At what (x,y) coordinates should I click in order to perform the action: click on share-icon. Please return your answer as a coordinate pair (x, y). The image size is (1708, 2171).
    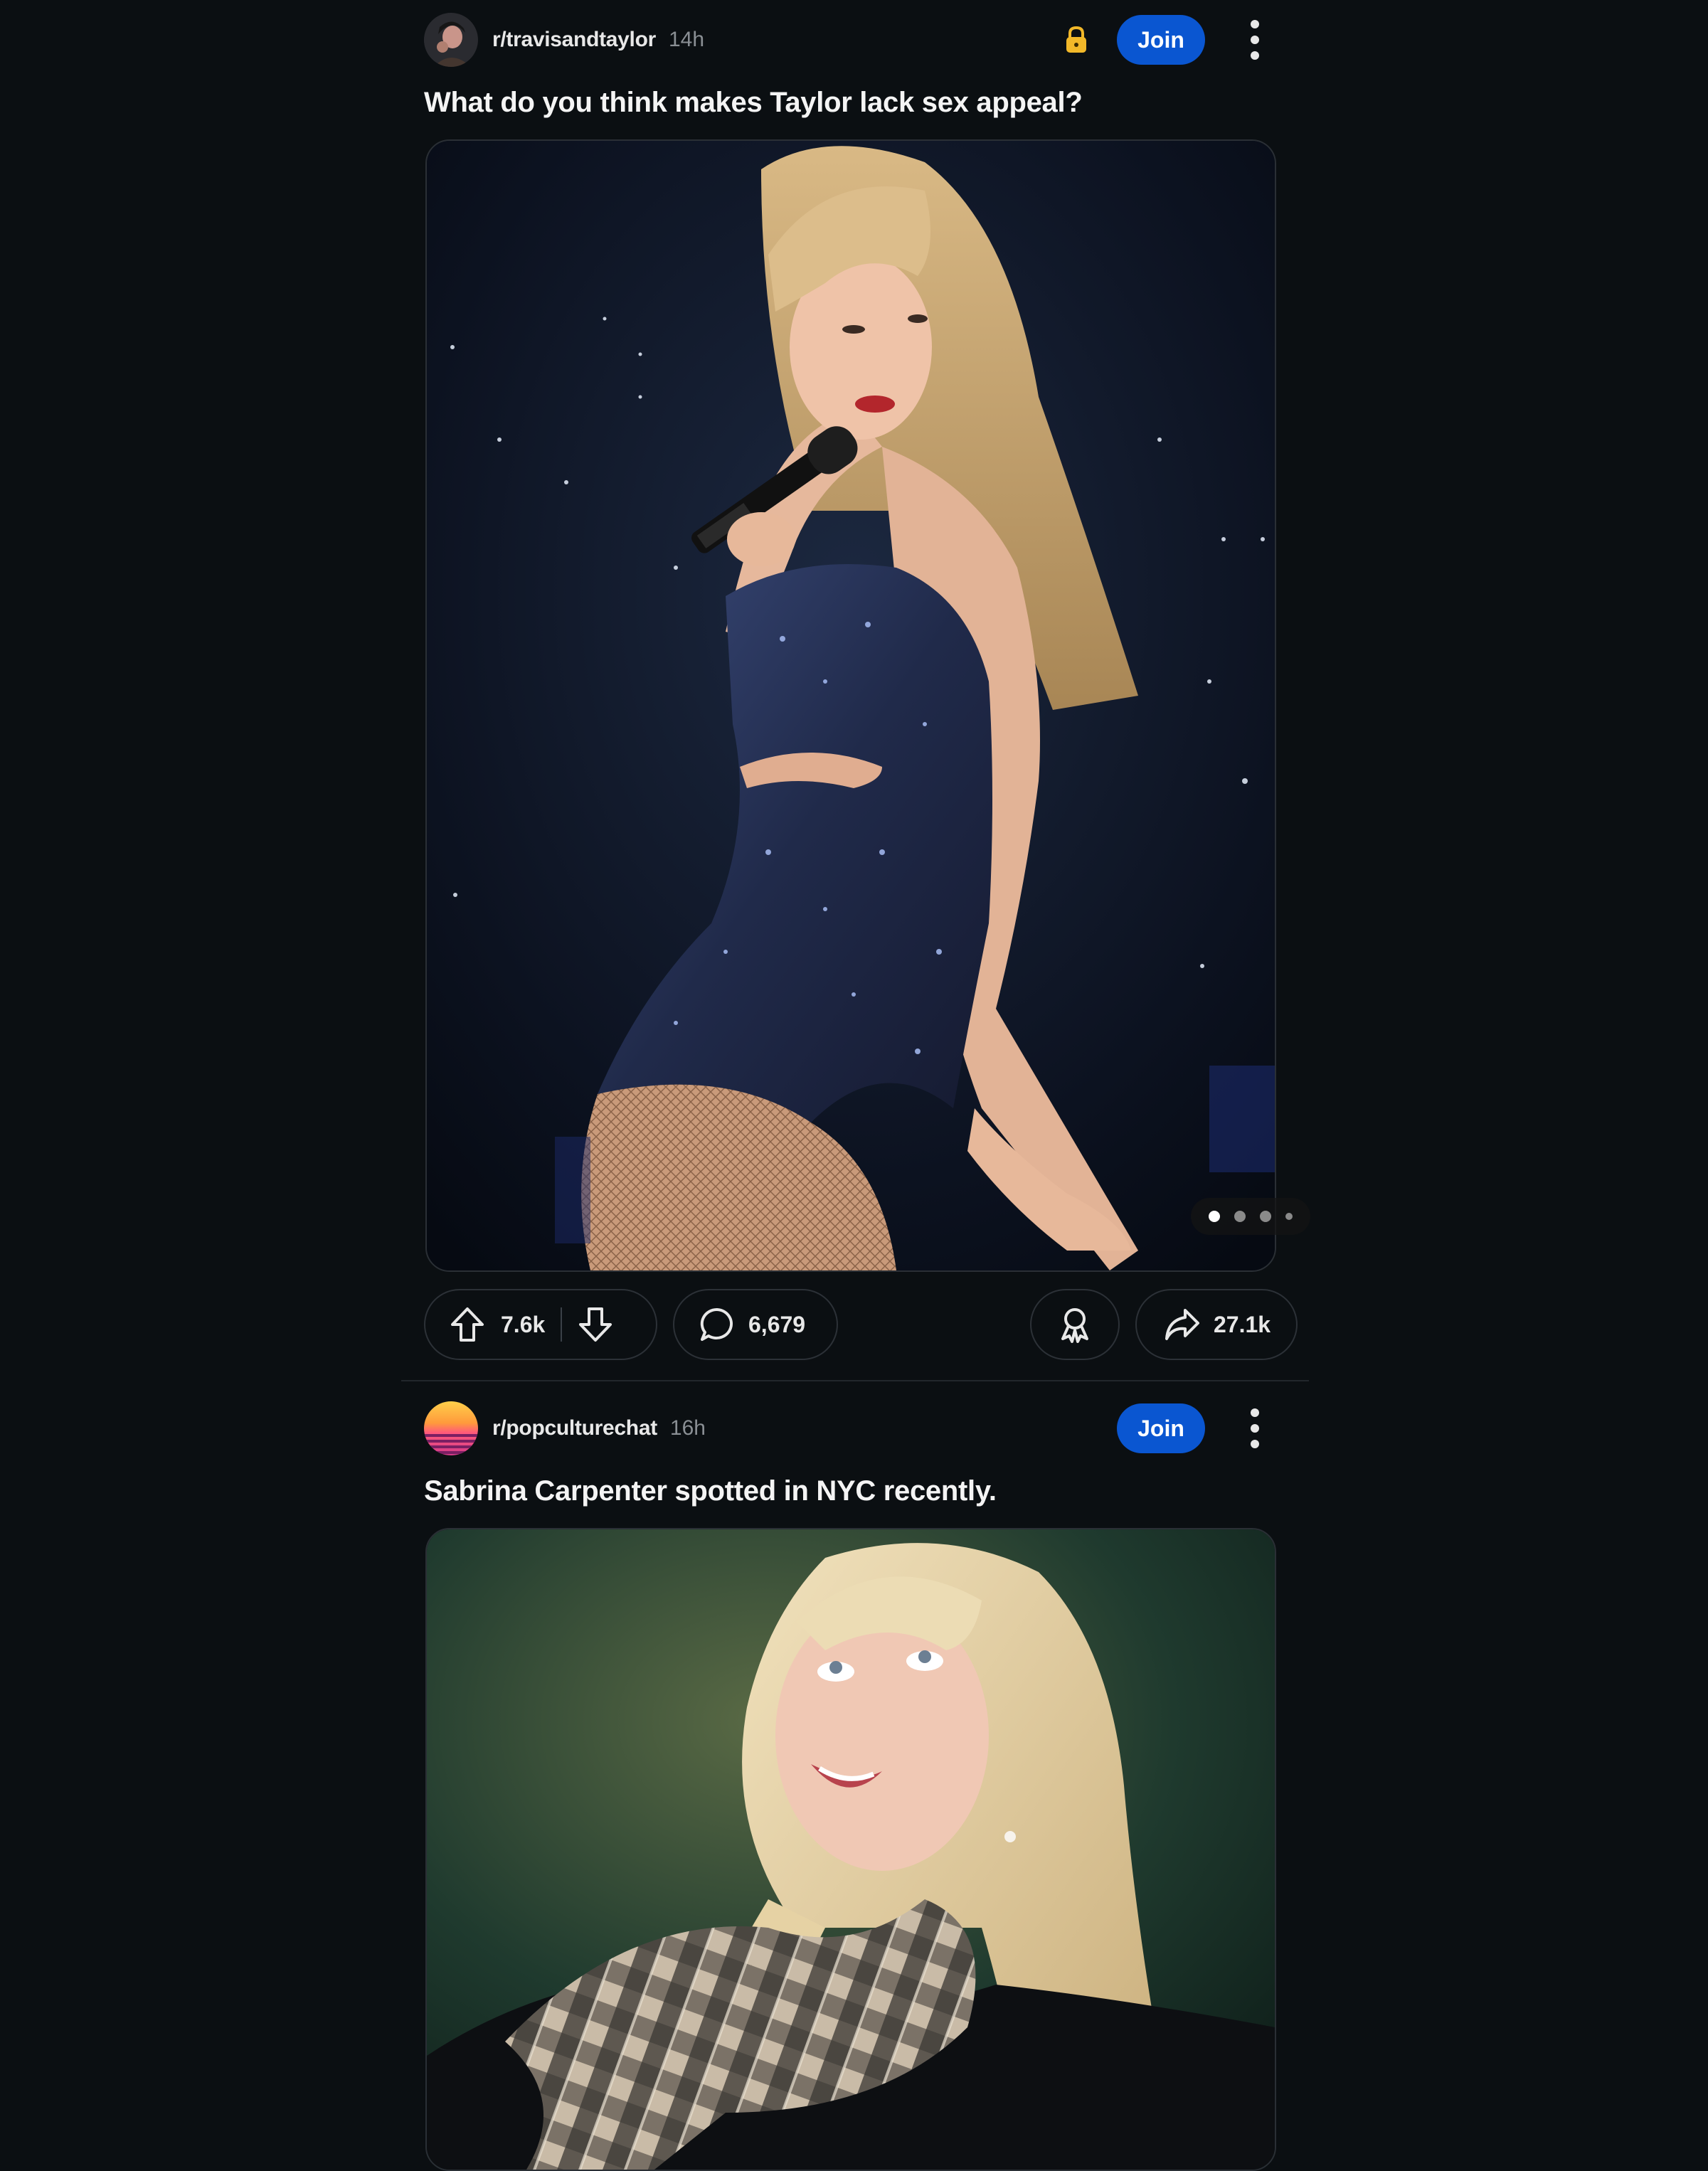
    Looking at the image, I should click on (1183, 1324).